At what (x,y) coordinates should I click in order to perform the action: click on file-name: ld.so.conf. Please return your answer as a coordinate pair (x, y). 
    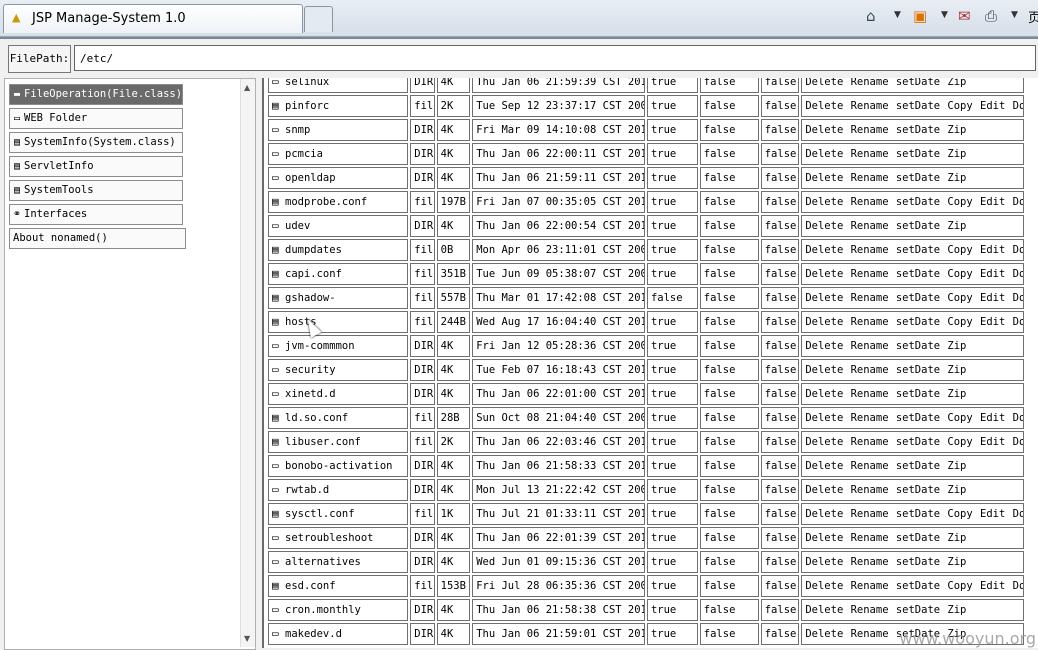
    Looking at the image, I should click on (316, 418).